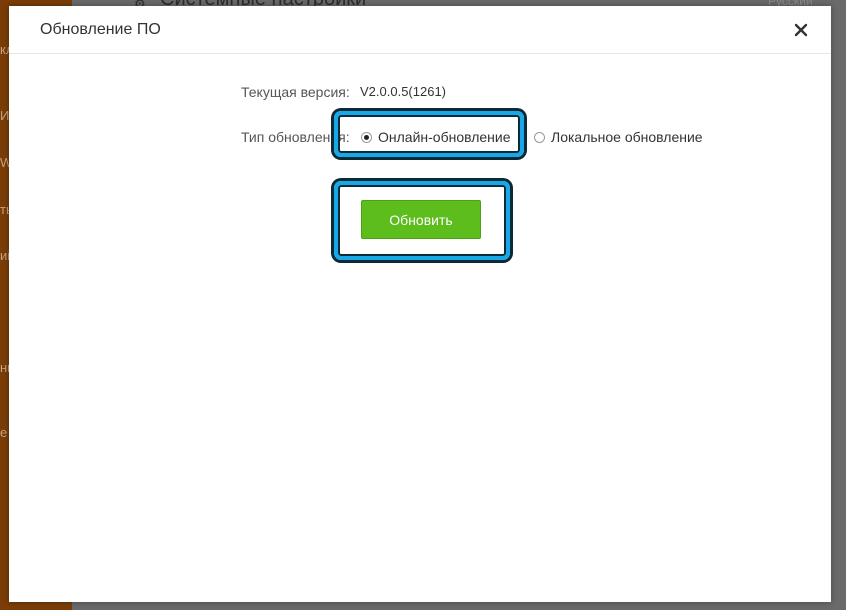  What do you see at coordinates (421, 219) in the screenshot?
I see `update-button: Обновить` at bounding box center [421, 219].